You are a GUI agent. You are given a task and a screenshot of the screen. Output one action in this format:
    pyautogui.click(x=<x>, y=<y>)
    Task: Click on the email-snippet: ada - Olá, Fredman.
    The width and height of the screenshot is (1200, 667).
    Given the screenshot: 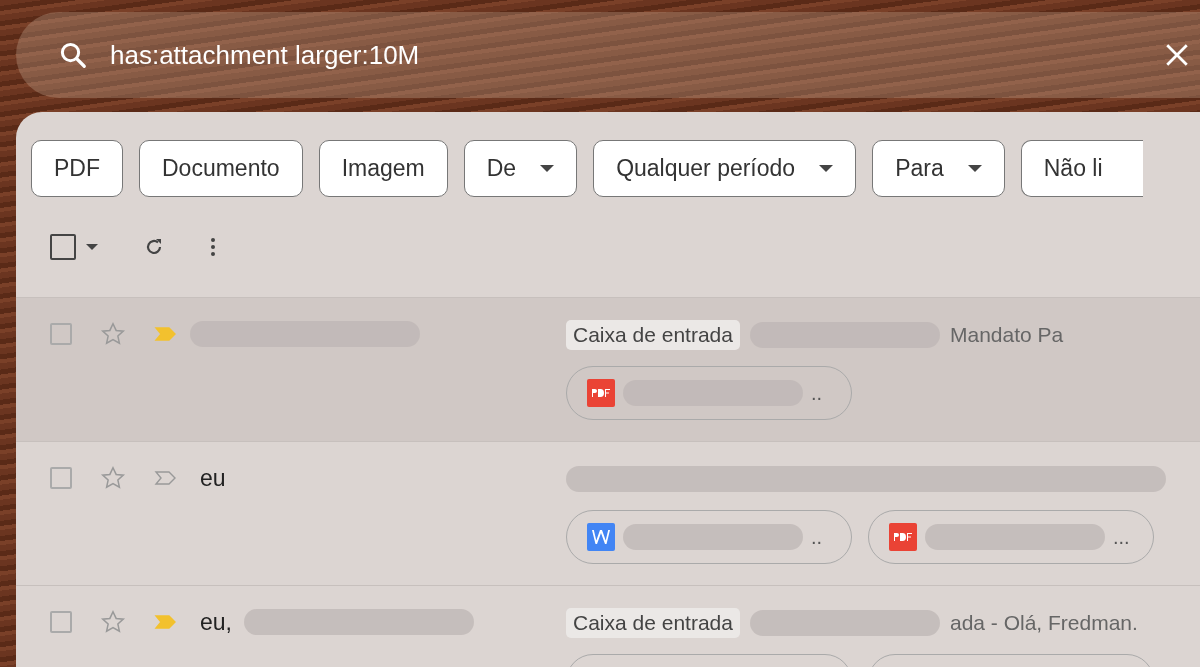 What is the action you would take?
    pyautogui.click(x=1043, y=623)
    